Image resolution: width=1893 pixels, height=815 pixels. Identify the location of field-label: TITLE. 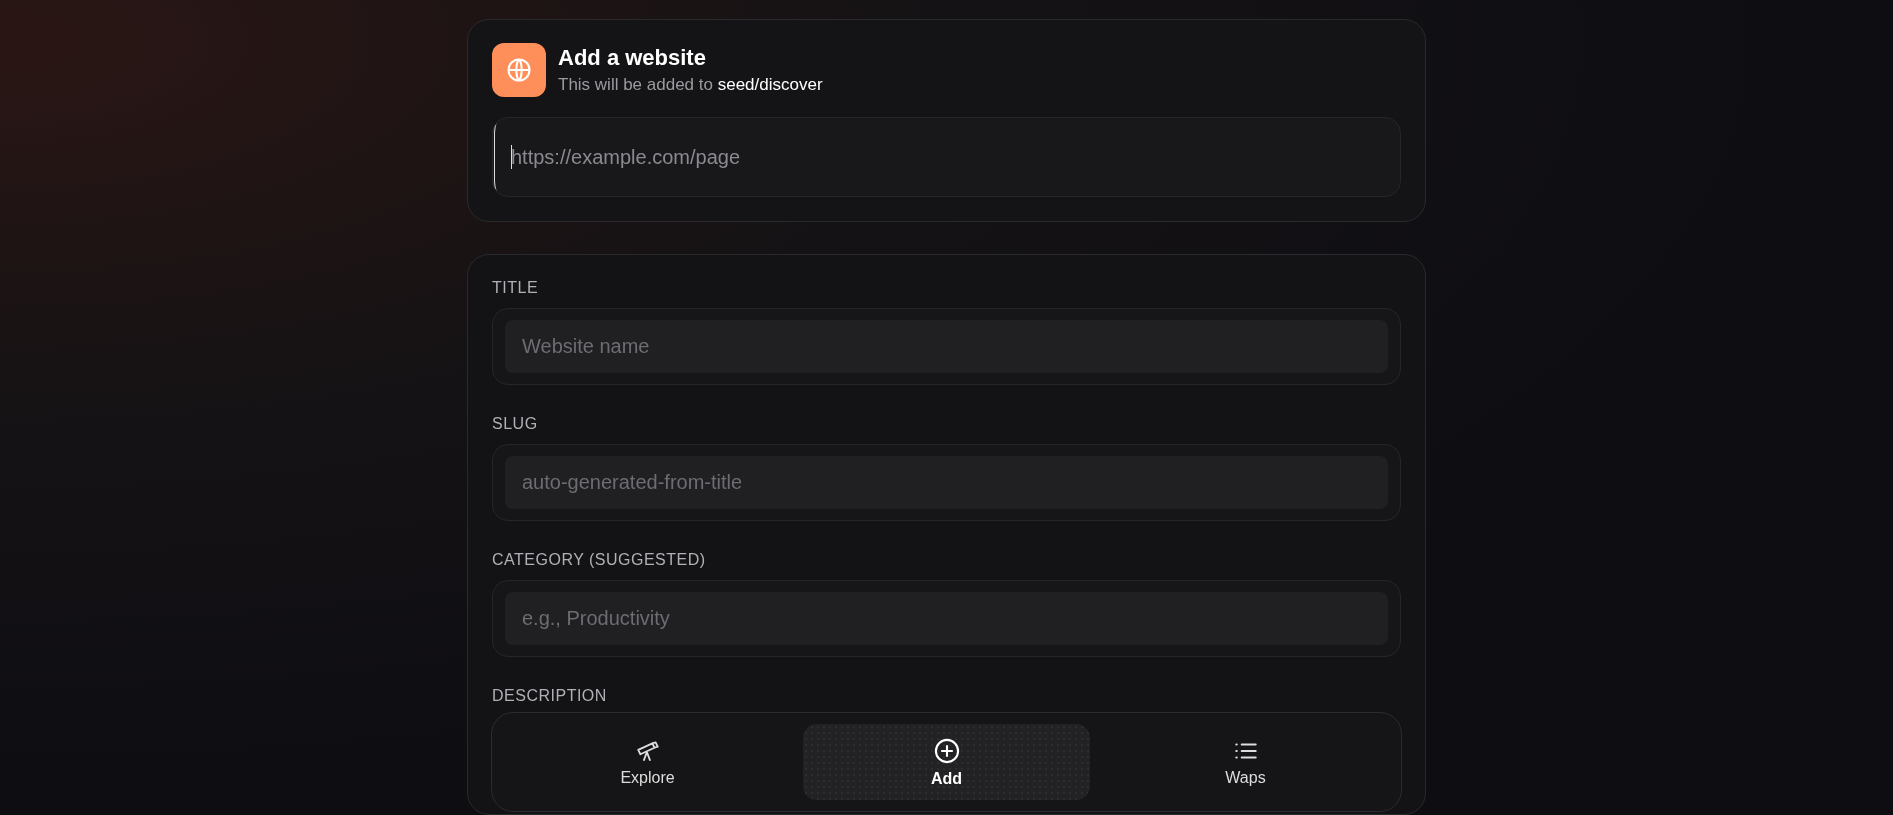
(515, 288).